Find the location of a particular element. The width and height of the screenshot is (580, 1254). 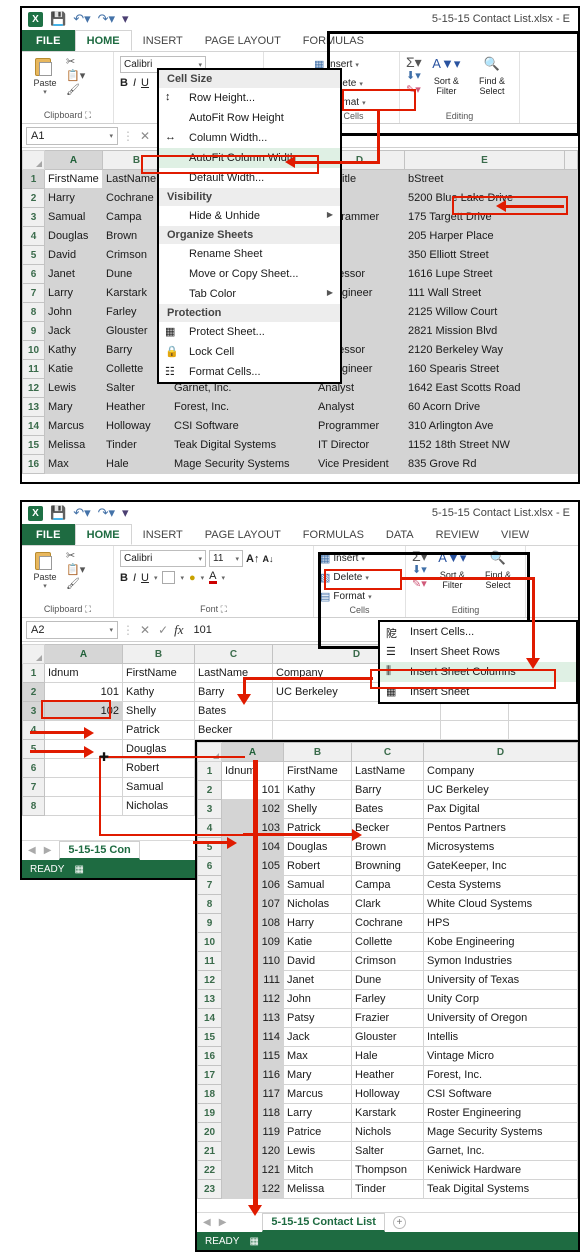

row-header-9-3: 9 is located at coordinates (209, 923).